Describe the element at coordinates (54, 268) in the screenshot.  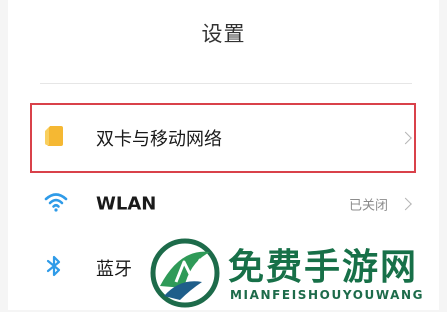
I see `bluetooth-icon` at that location.